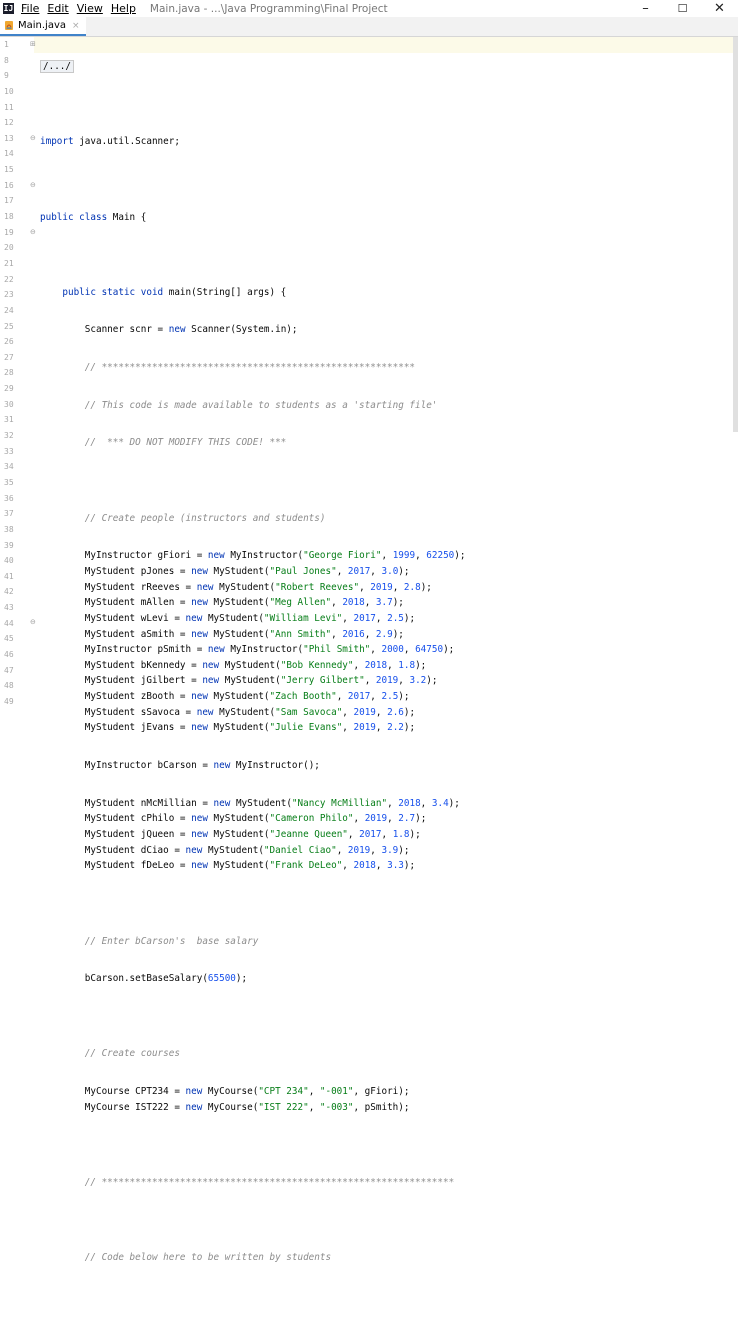 This screenshot has width=738, height=1326. Describe the element at coordinates (9, 482) in the screenshot. I see `line-number: 35` at that location.